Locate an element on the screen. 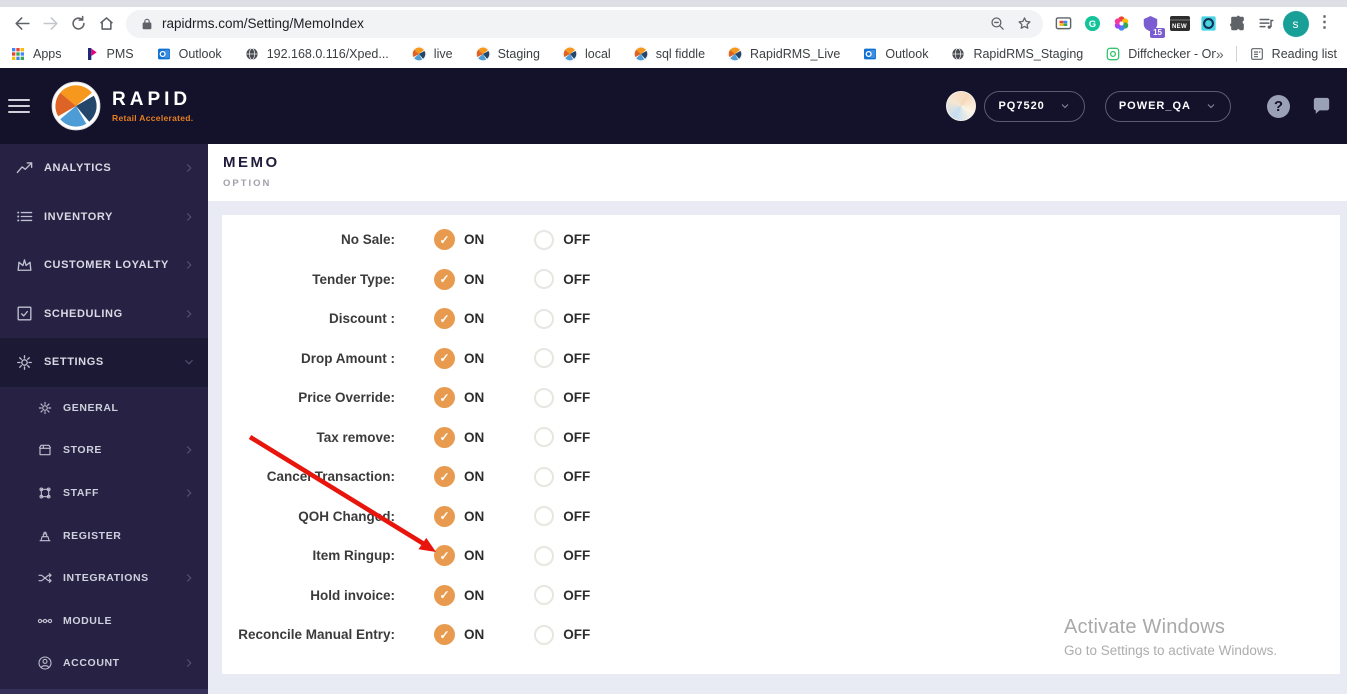 This screenshot has width=1347, height=694. page-subtitle: OPTION is located at coordinates (247, 183).